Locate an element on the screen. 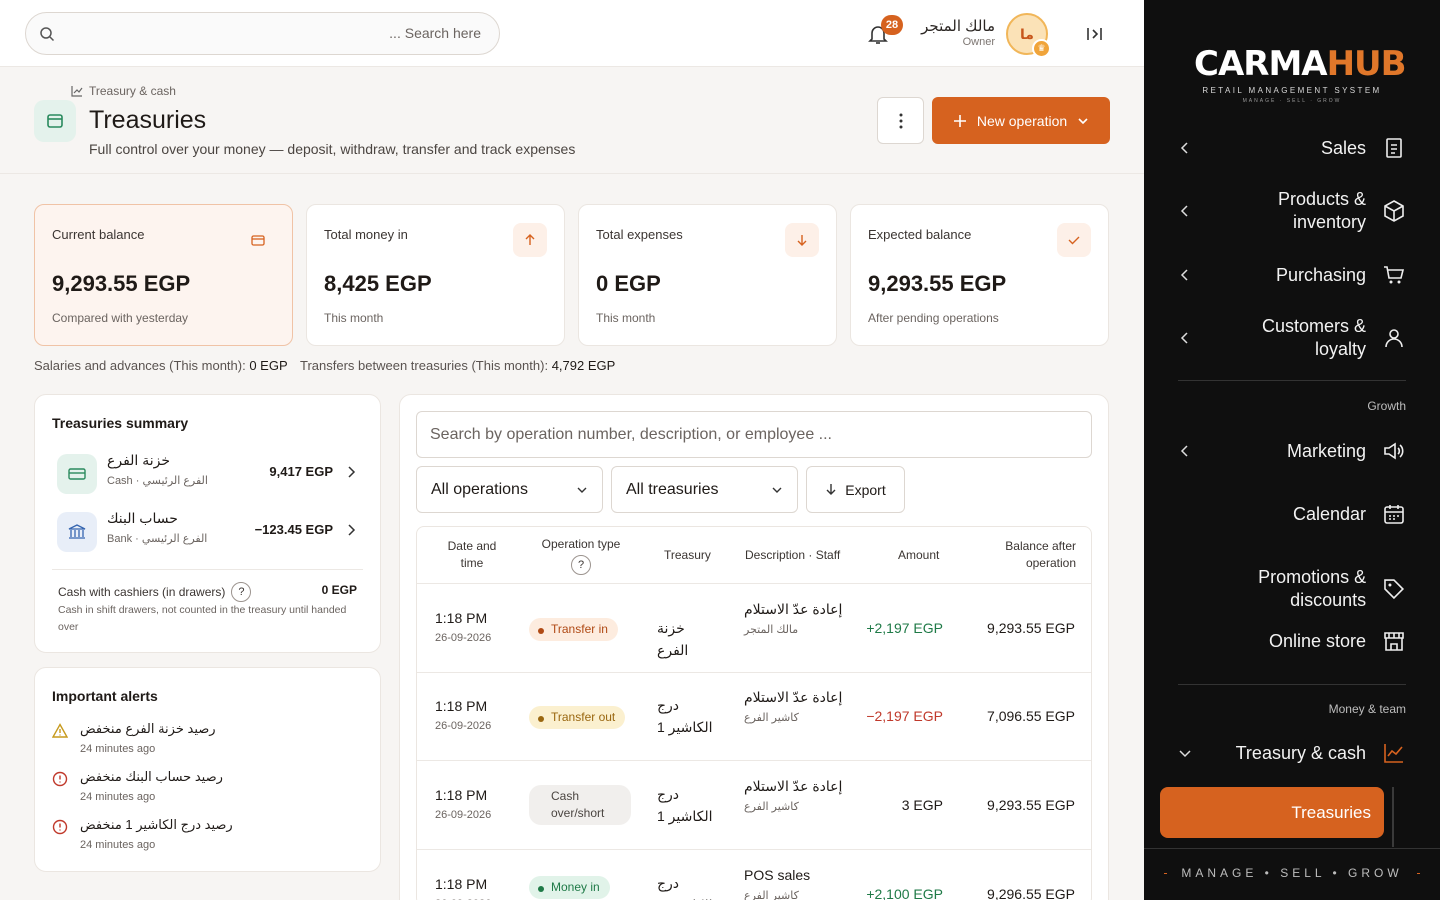 Image resolution: width=1440 pixels, height=900 pixels. sidebar-item-customers: Customers & loyalty is located at coordinates (1292, 338).